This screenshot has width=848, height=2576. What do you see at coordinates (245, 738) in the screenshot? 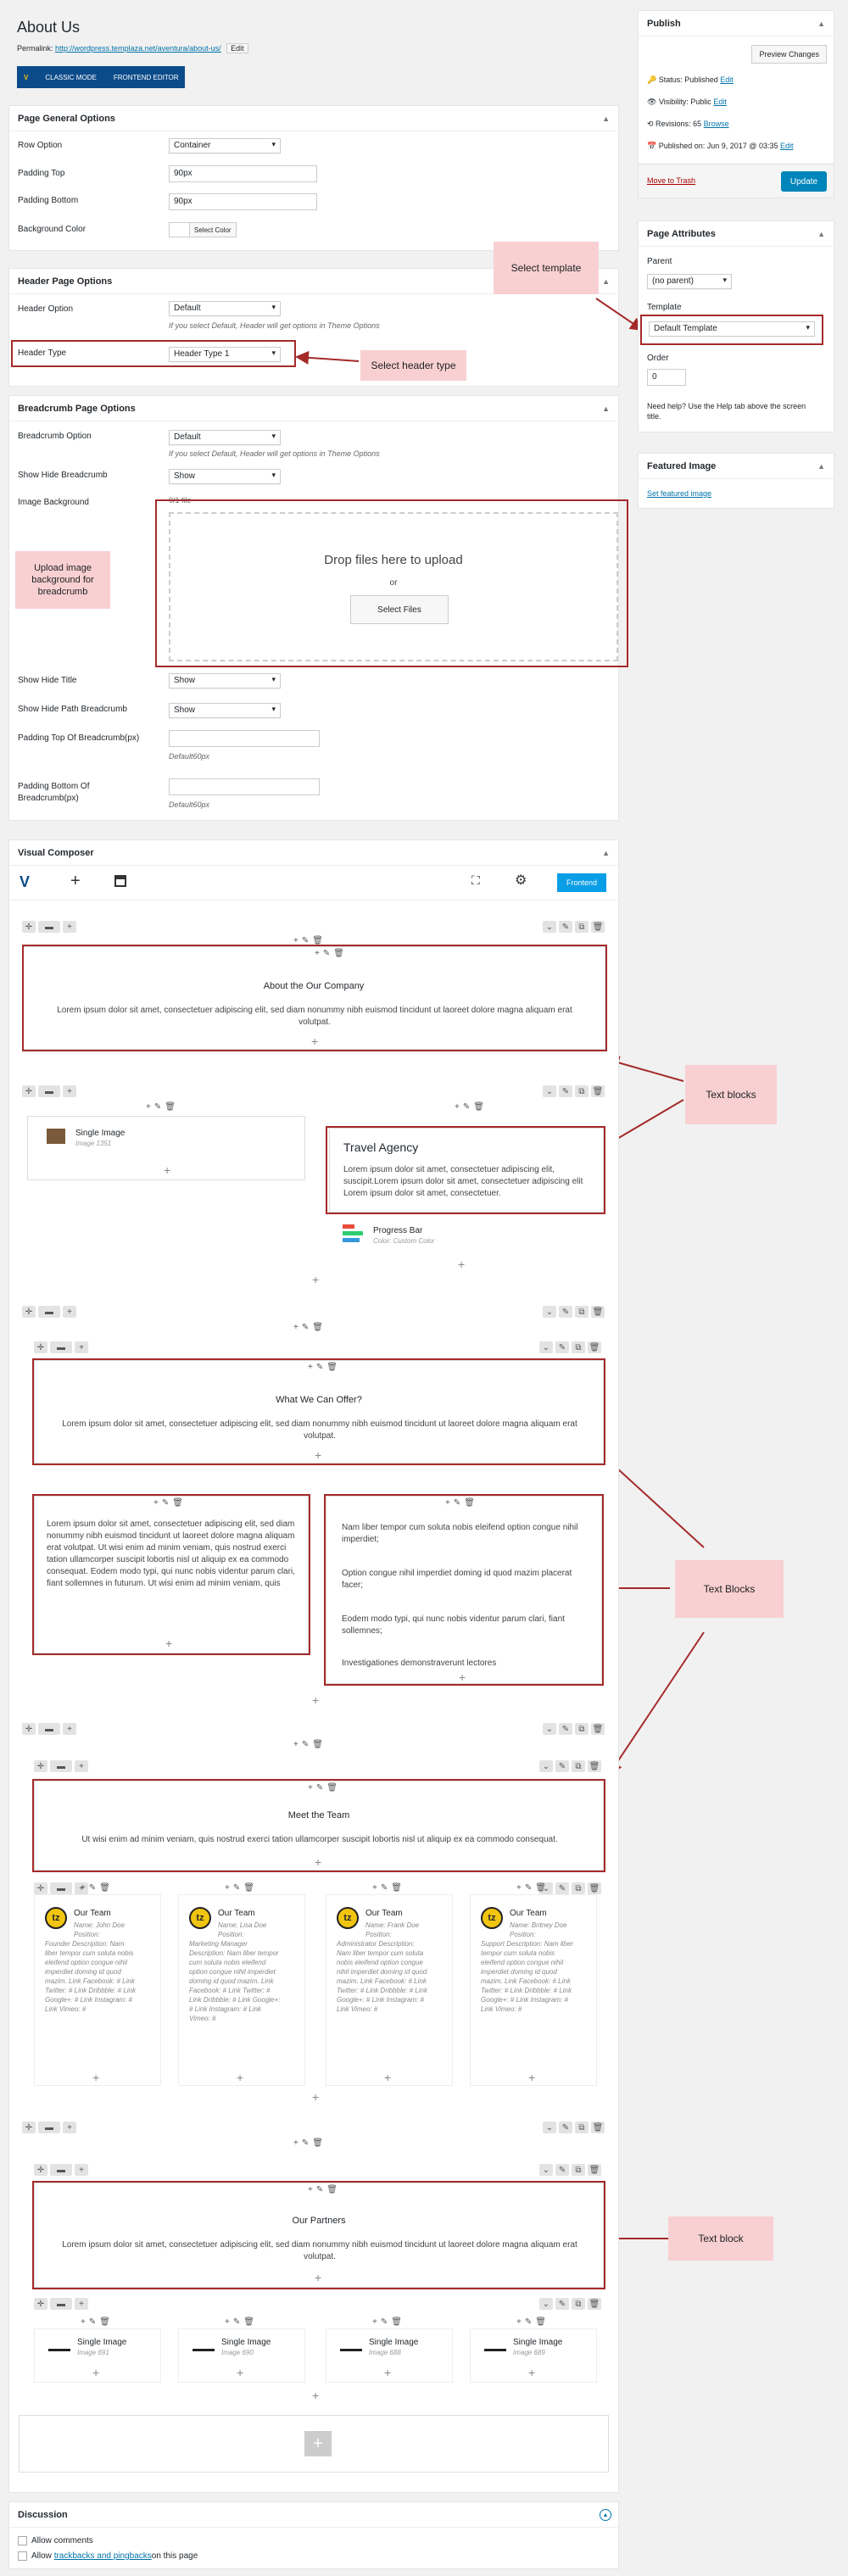
I see `padding-top-breadcrumb-input` at bounding box center [245, 738].